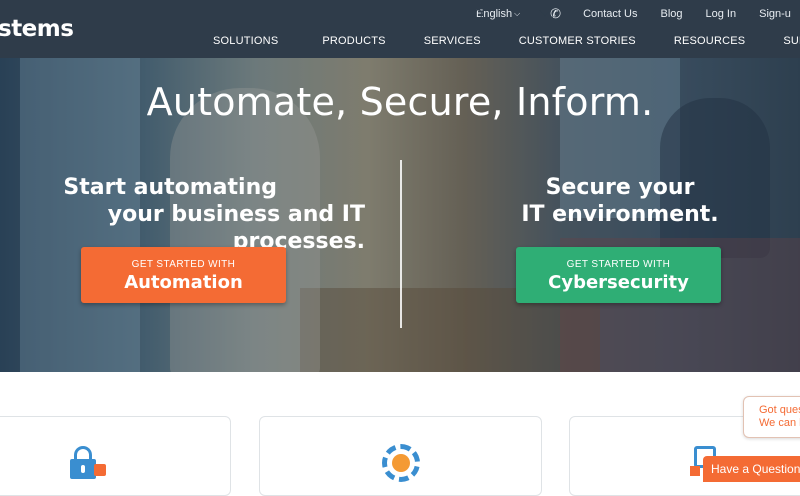 Image resolution: width=800 pixels, height=496 pixels. What do you see at coordinates (610, 14) in the screenshot?
I see `contact-us-link: Contact Us` at bounding box center [610, 14].